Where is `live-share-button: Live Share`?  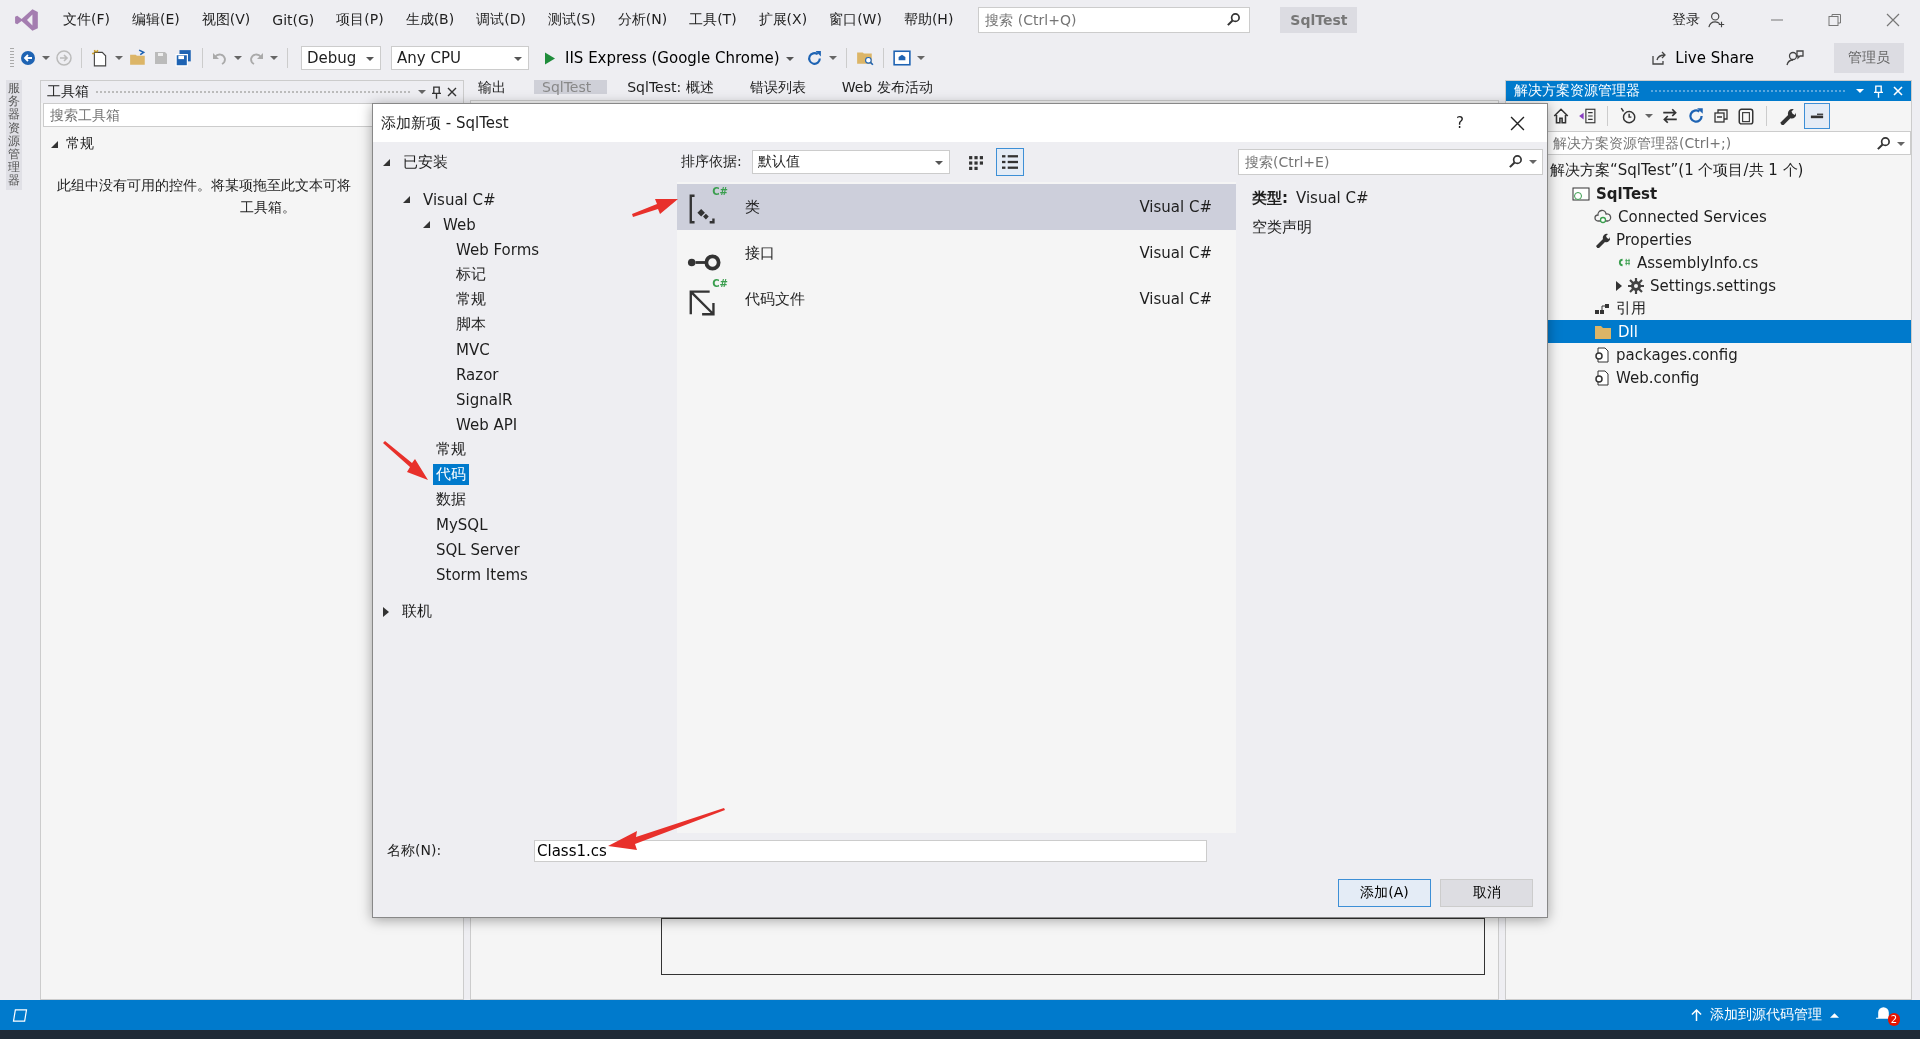 live-share-button: Live Share is located at coordinates (1702, 58).